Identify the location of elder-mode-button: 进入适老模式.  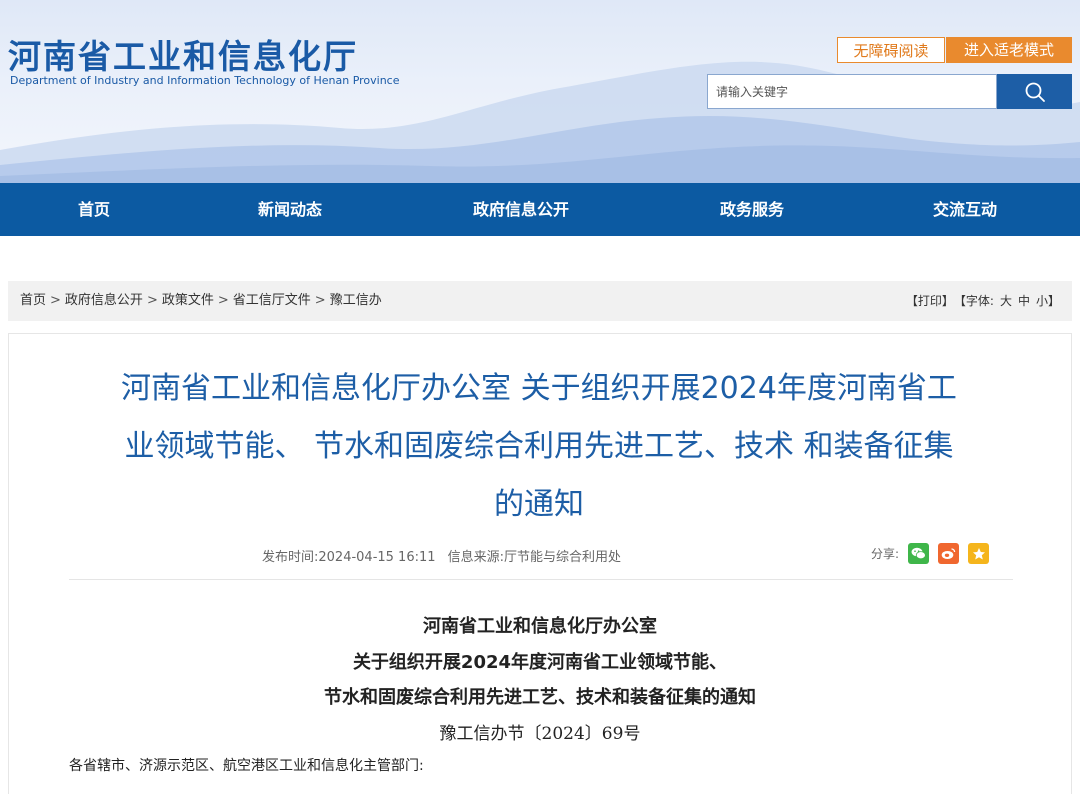
(1009, 50).